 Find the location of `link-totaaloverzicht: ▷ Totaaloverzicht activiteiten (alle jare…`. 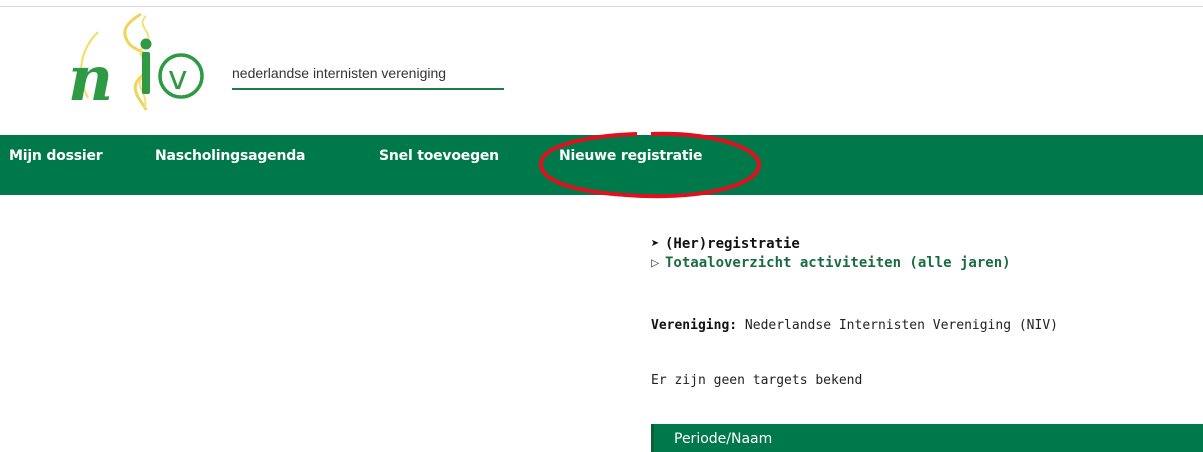

link-totaaloverzicht: ▷ Totaaloverzicht activiteiten (alle jare… is located at coordinates (927, 264).